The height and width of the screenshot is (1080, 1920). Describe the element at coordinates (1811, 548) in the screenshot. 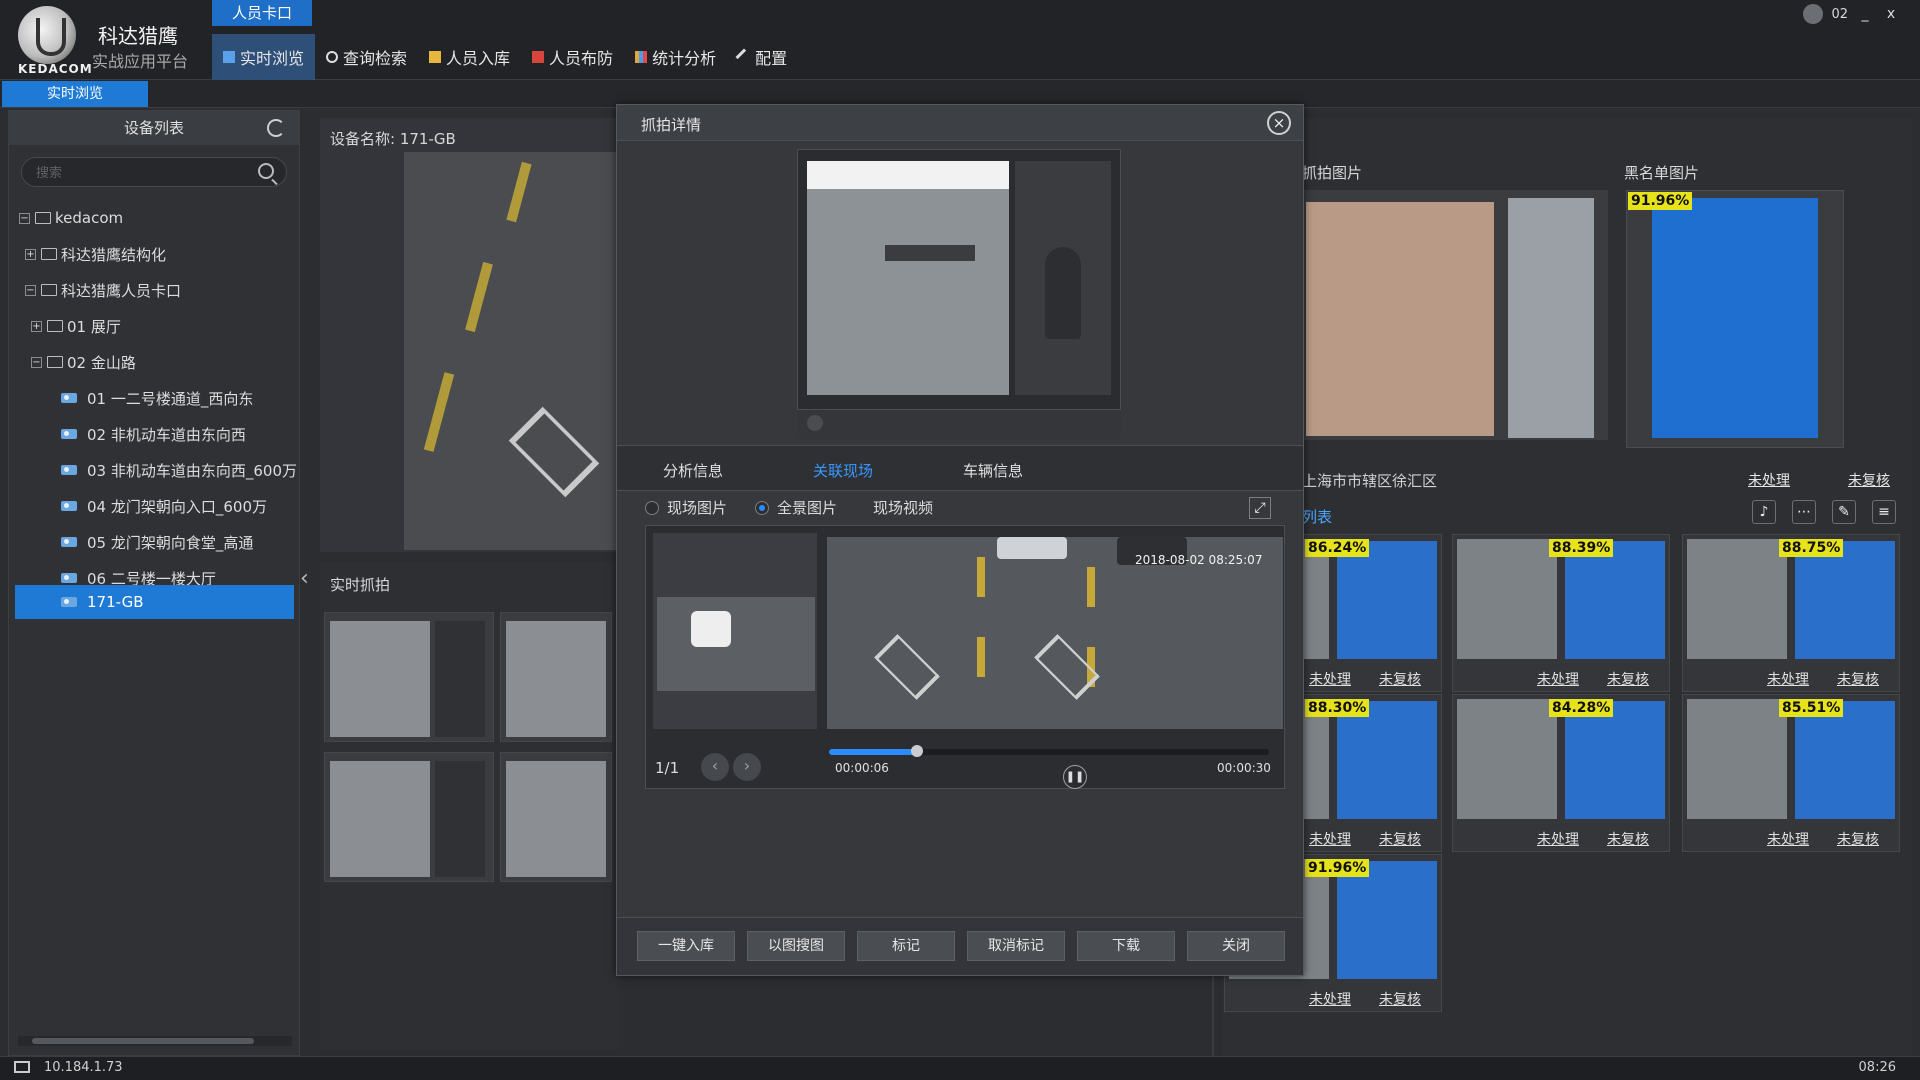

I see `similarity-badge: 88.75%` at that location.